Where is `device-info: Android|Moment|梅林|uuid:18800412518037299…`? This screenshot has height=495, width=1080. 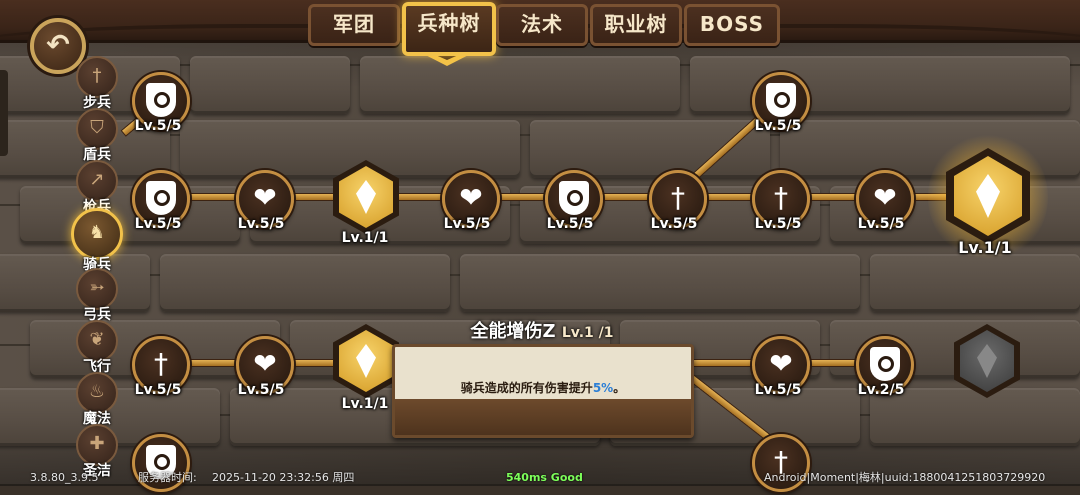
device-info: Android|Moment|梅林|uuid:18800412518037299… is located at coordinates (905, 477).